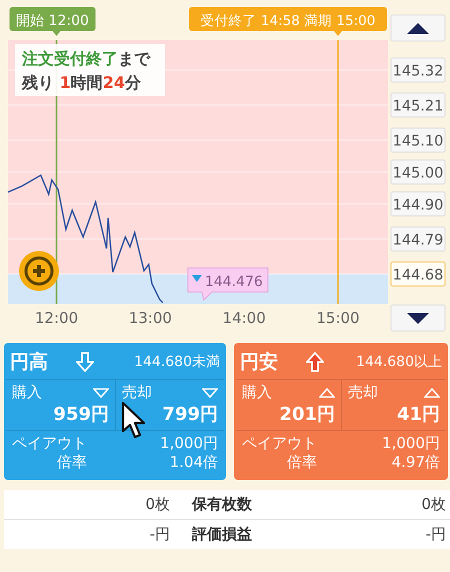 The height and width of the screenshot is (572, 450). I want to click on buy-button: 購入 959円, so click(60, 405).